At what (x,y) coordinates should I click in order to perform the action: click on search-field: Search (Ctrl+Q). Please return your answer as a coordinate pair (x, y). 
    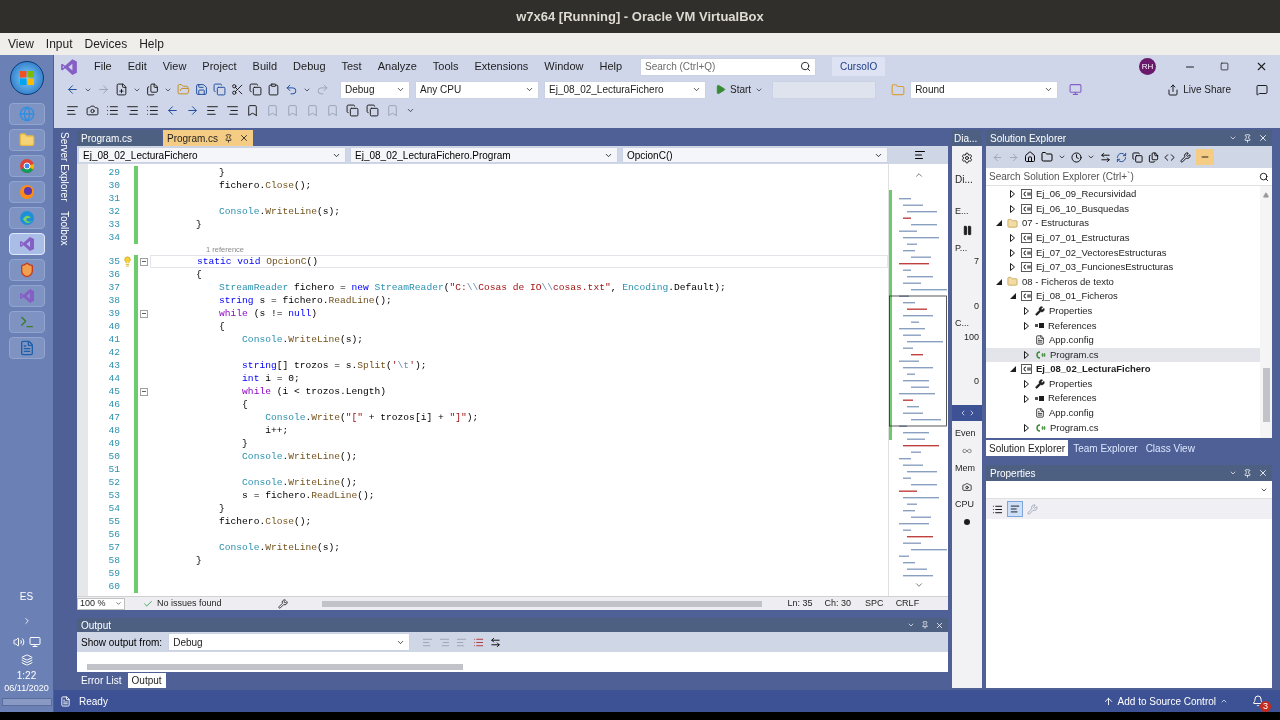
    Looking at the image, I should click on (728, 66).